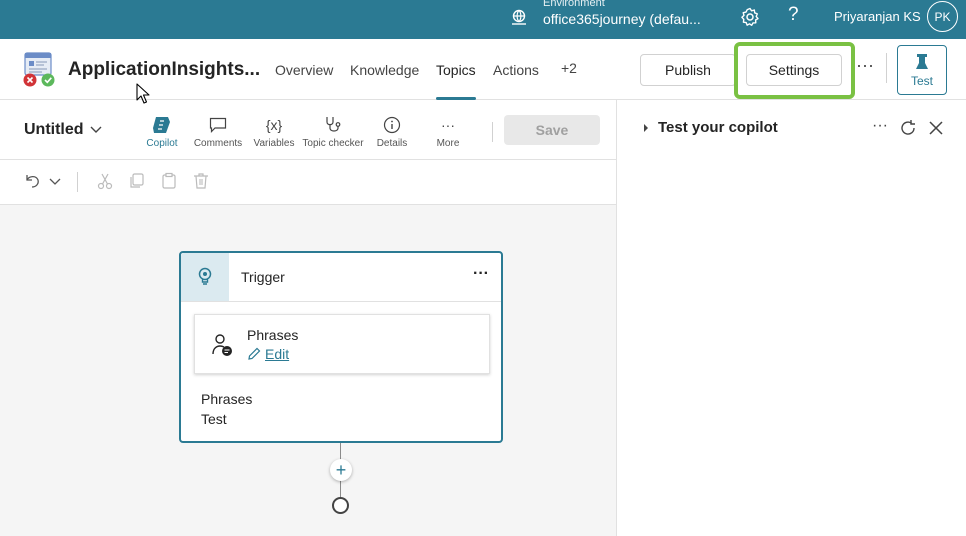  I want to click on edit-toolbar-divider, so click(77, 182).